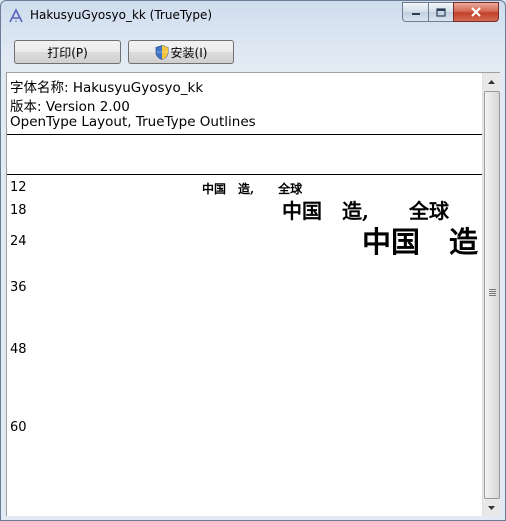  Describe the element at coordinates (420, 242) in the screenshot. I see `sample-text: 中国 造` at that location.